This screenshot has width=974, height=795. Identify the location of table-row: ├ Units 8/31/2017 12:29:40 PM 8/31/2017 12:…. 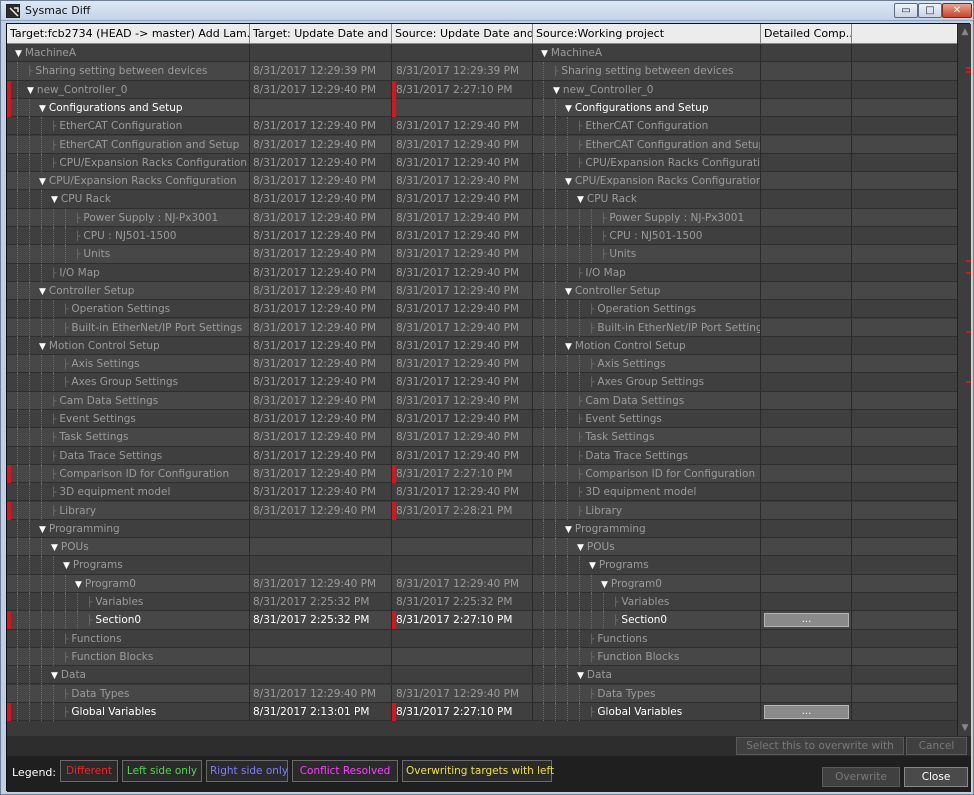
(482, 254).